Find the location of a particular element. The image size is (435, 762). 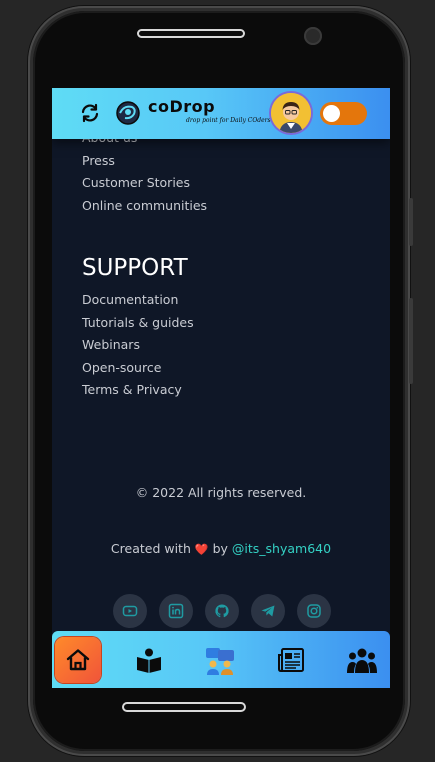

brand-tagline: drop point for Daily COders is located at coordinates (228, 120).